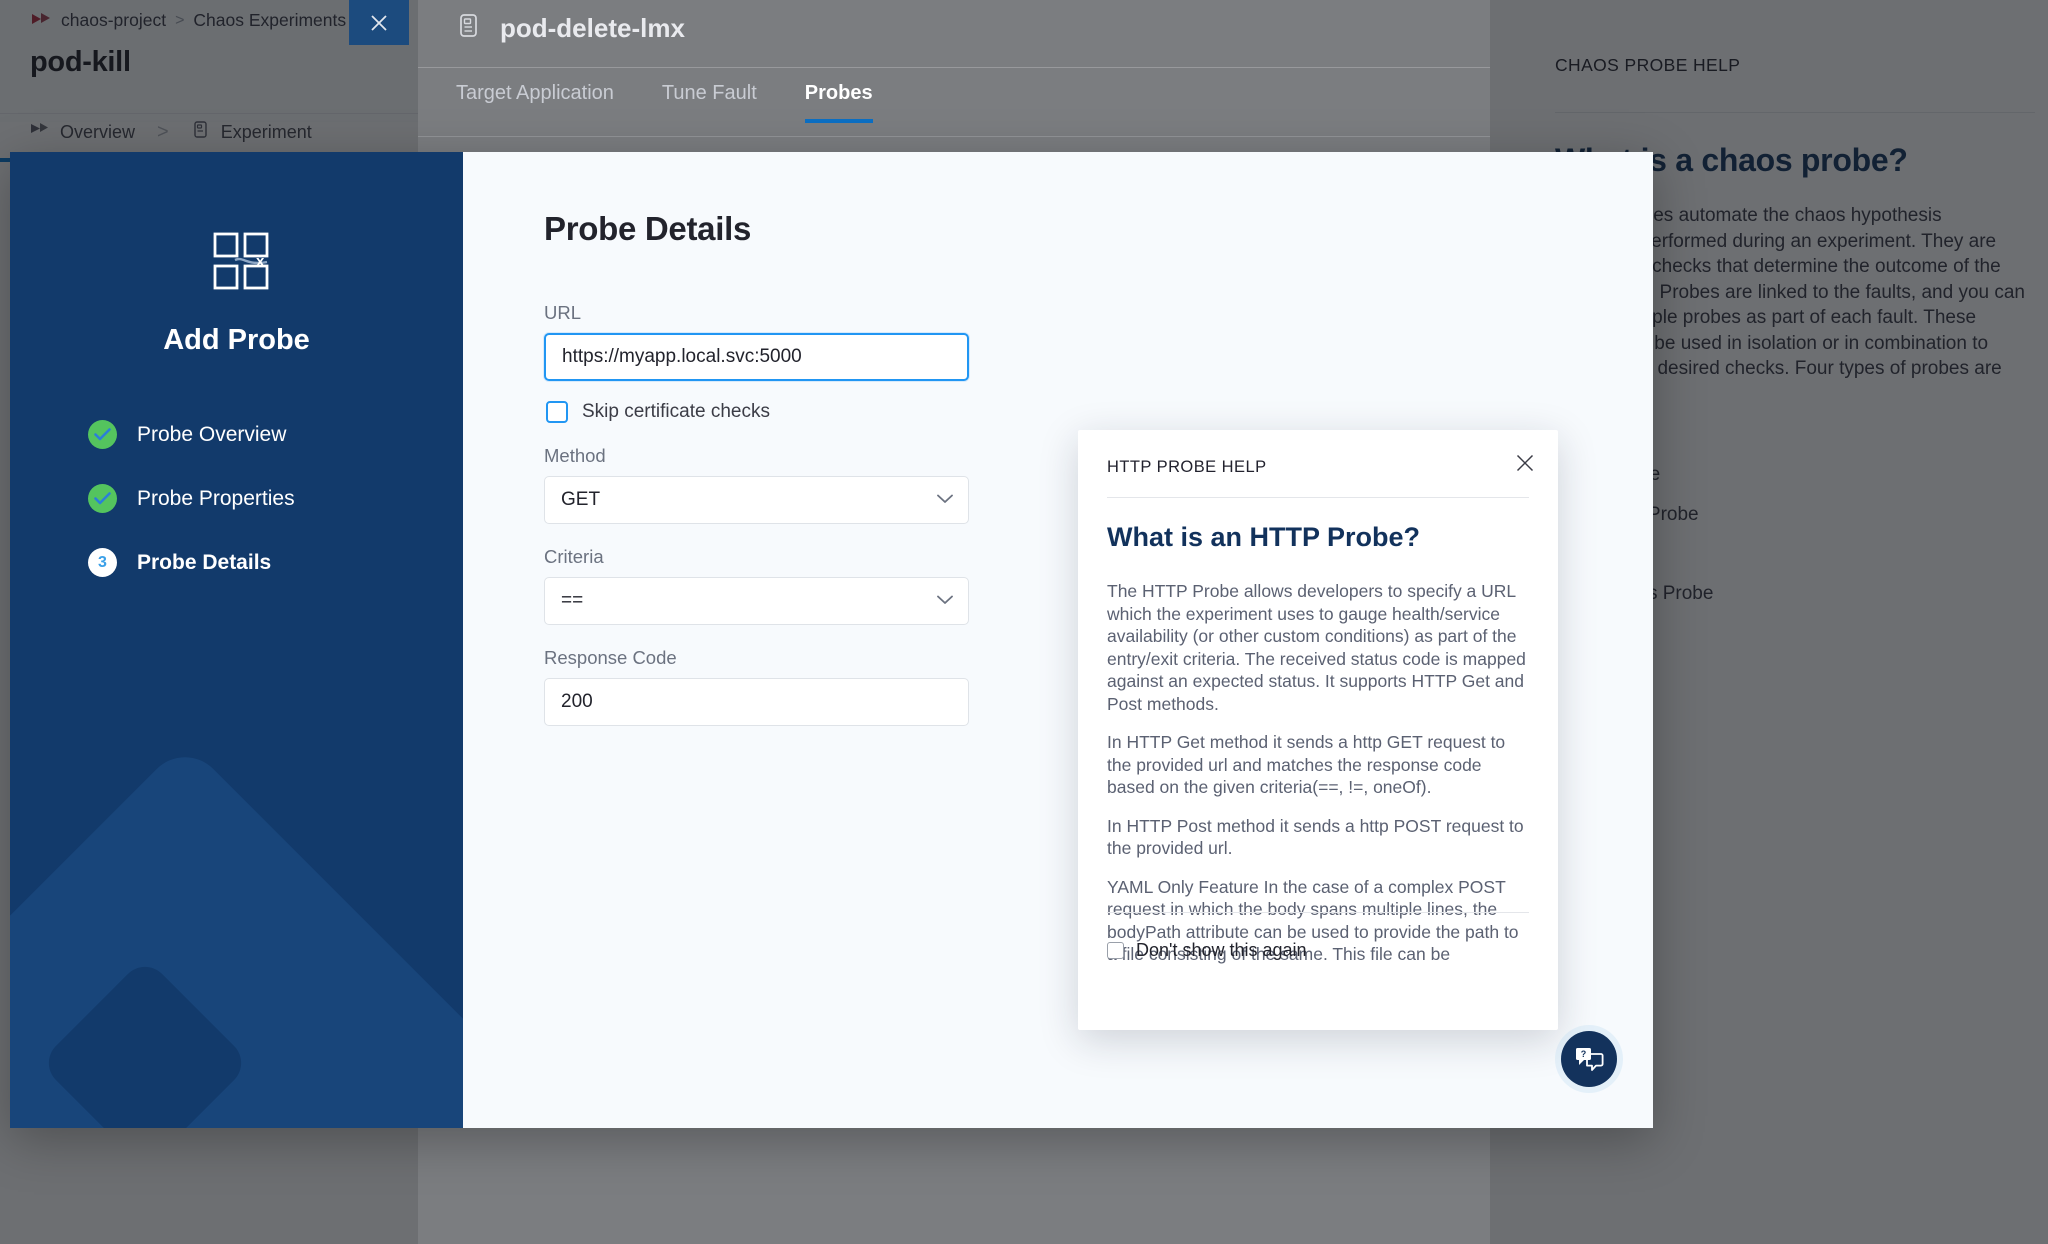 This screenshot has height=1244, width=2048. I want to click on probe-details-form: URL Skip certificate checks Method, so click(756, 514).